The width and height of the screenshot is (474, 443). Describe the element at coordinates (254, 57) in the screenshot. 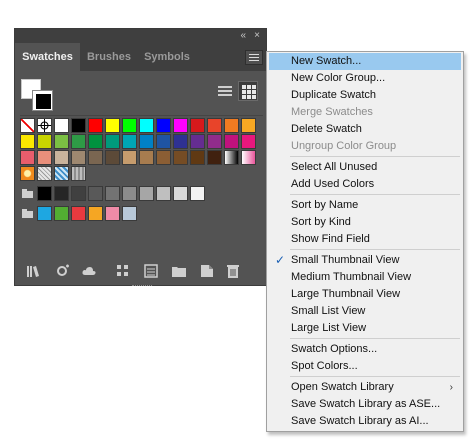

I see `panel-menu-icon` at that location.